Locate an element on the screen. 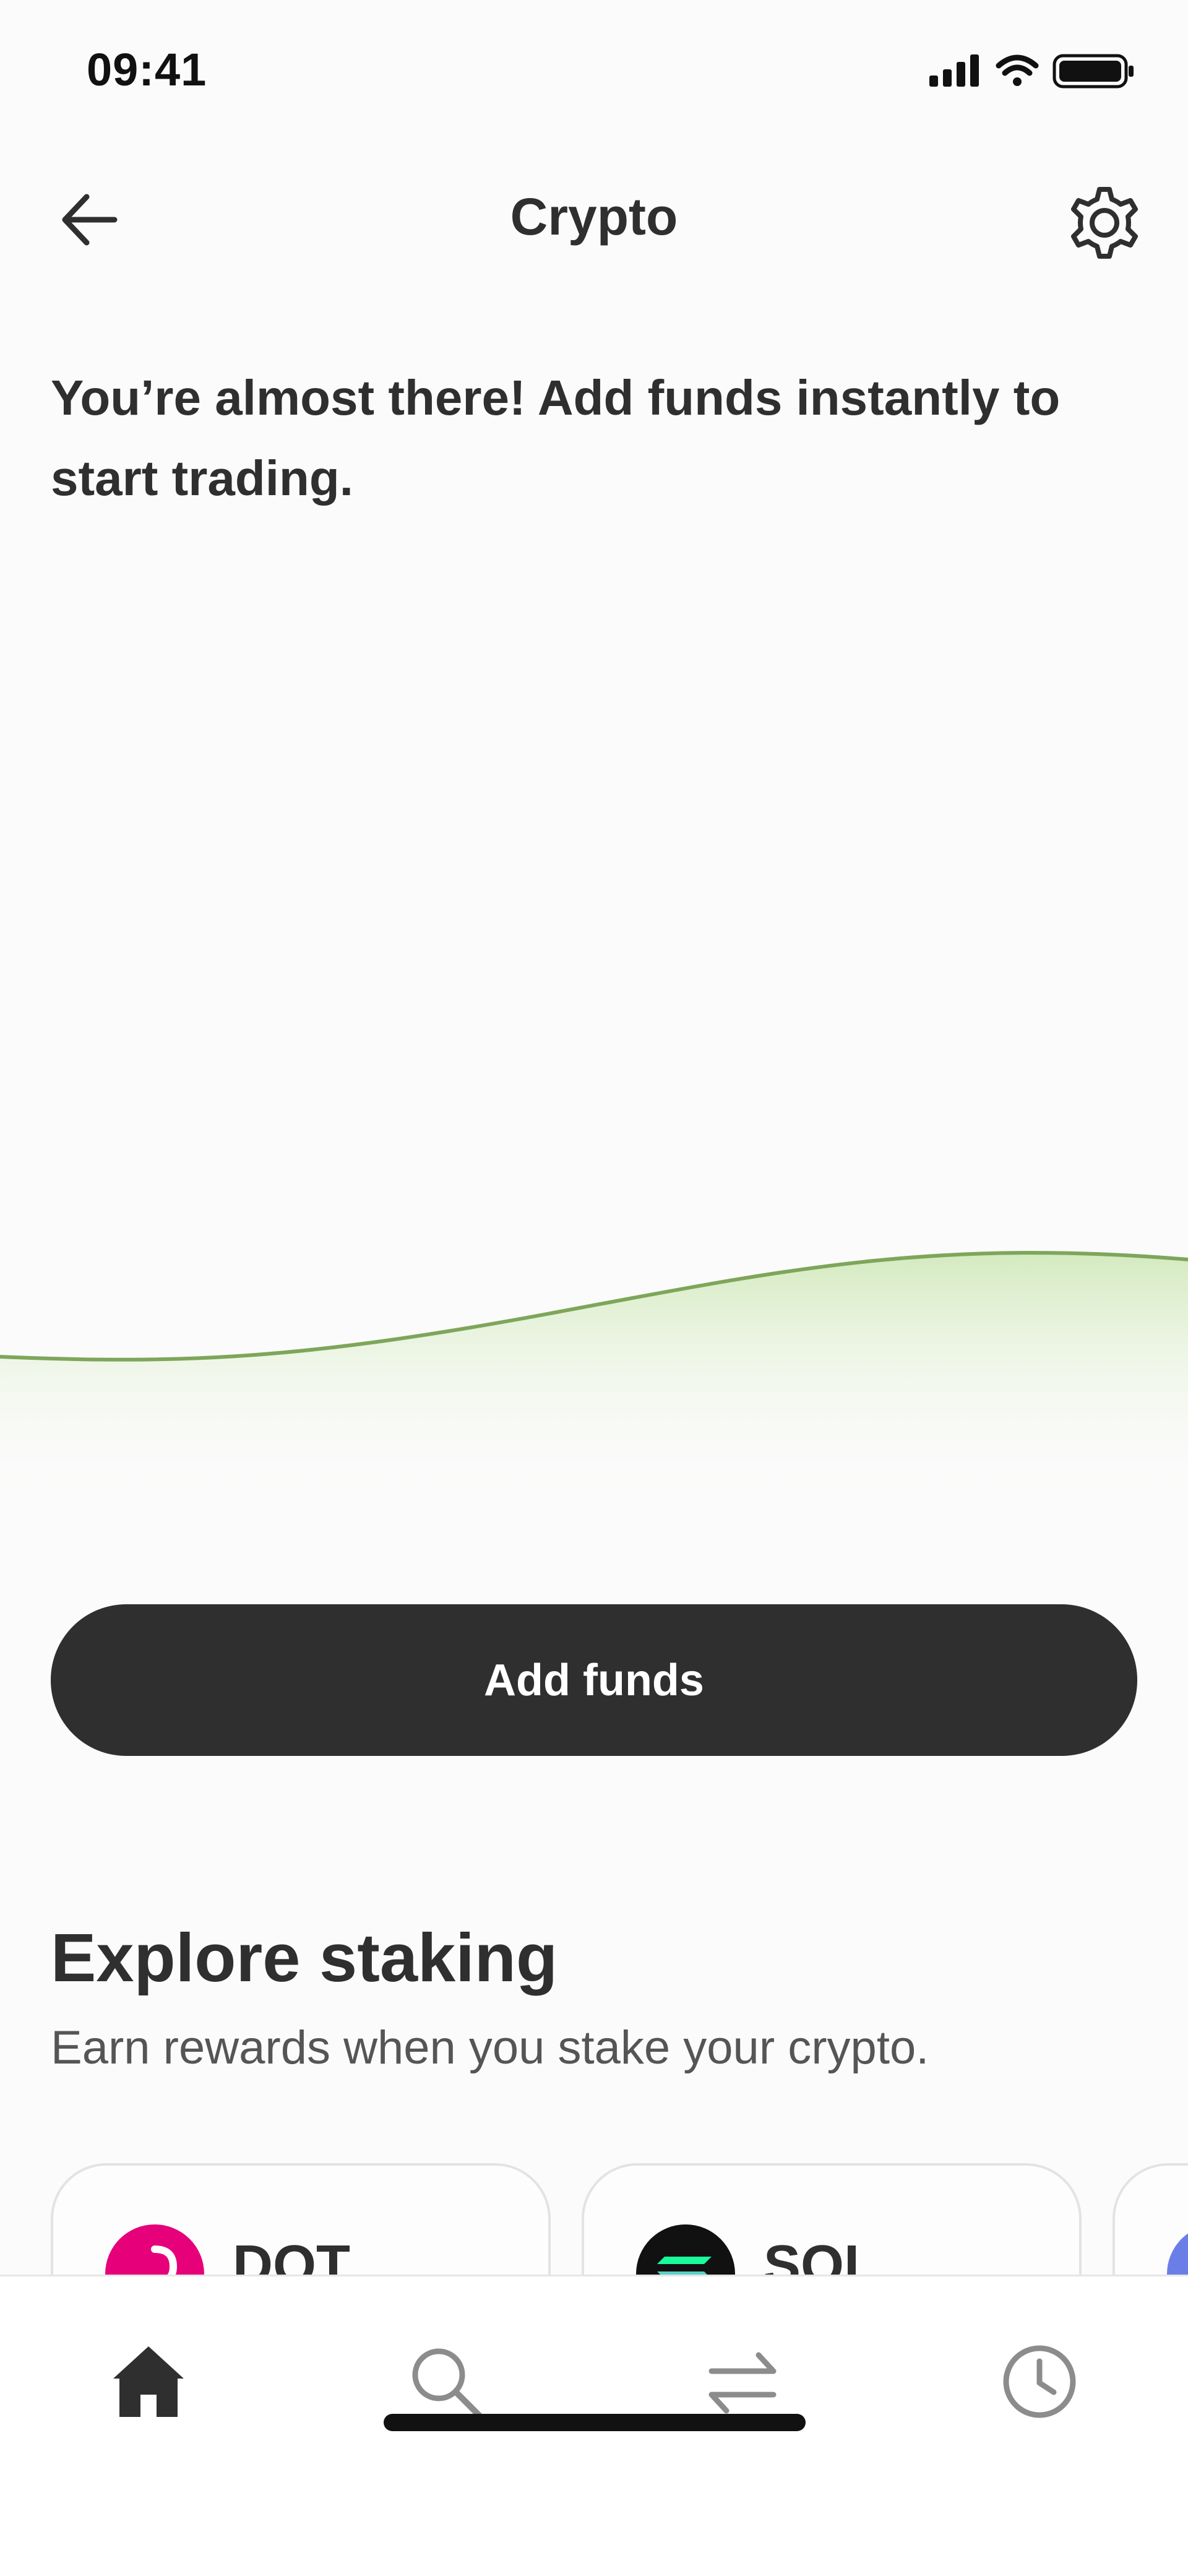 The height and width of the screenshot is (2576, 1188). home-icon is located at coordinates (148, 2381).